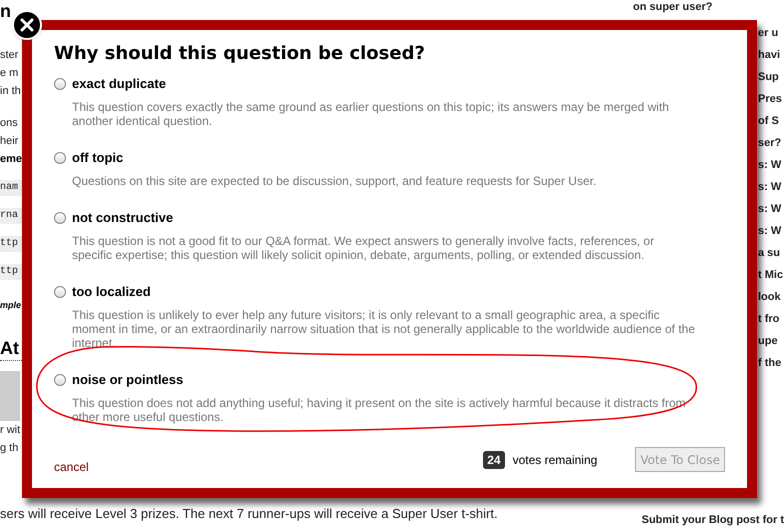 The width and height of the screenshot is (784, 528). What do you see at coordinates (771, 297) in the screenshot?
I see `sidebar-link-fragment: look` at bounding box center [771, 297].